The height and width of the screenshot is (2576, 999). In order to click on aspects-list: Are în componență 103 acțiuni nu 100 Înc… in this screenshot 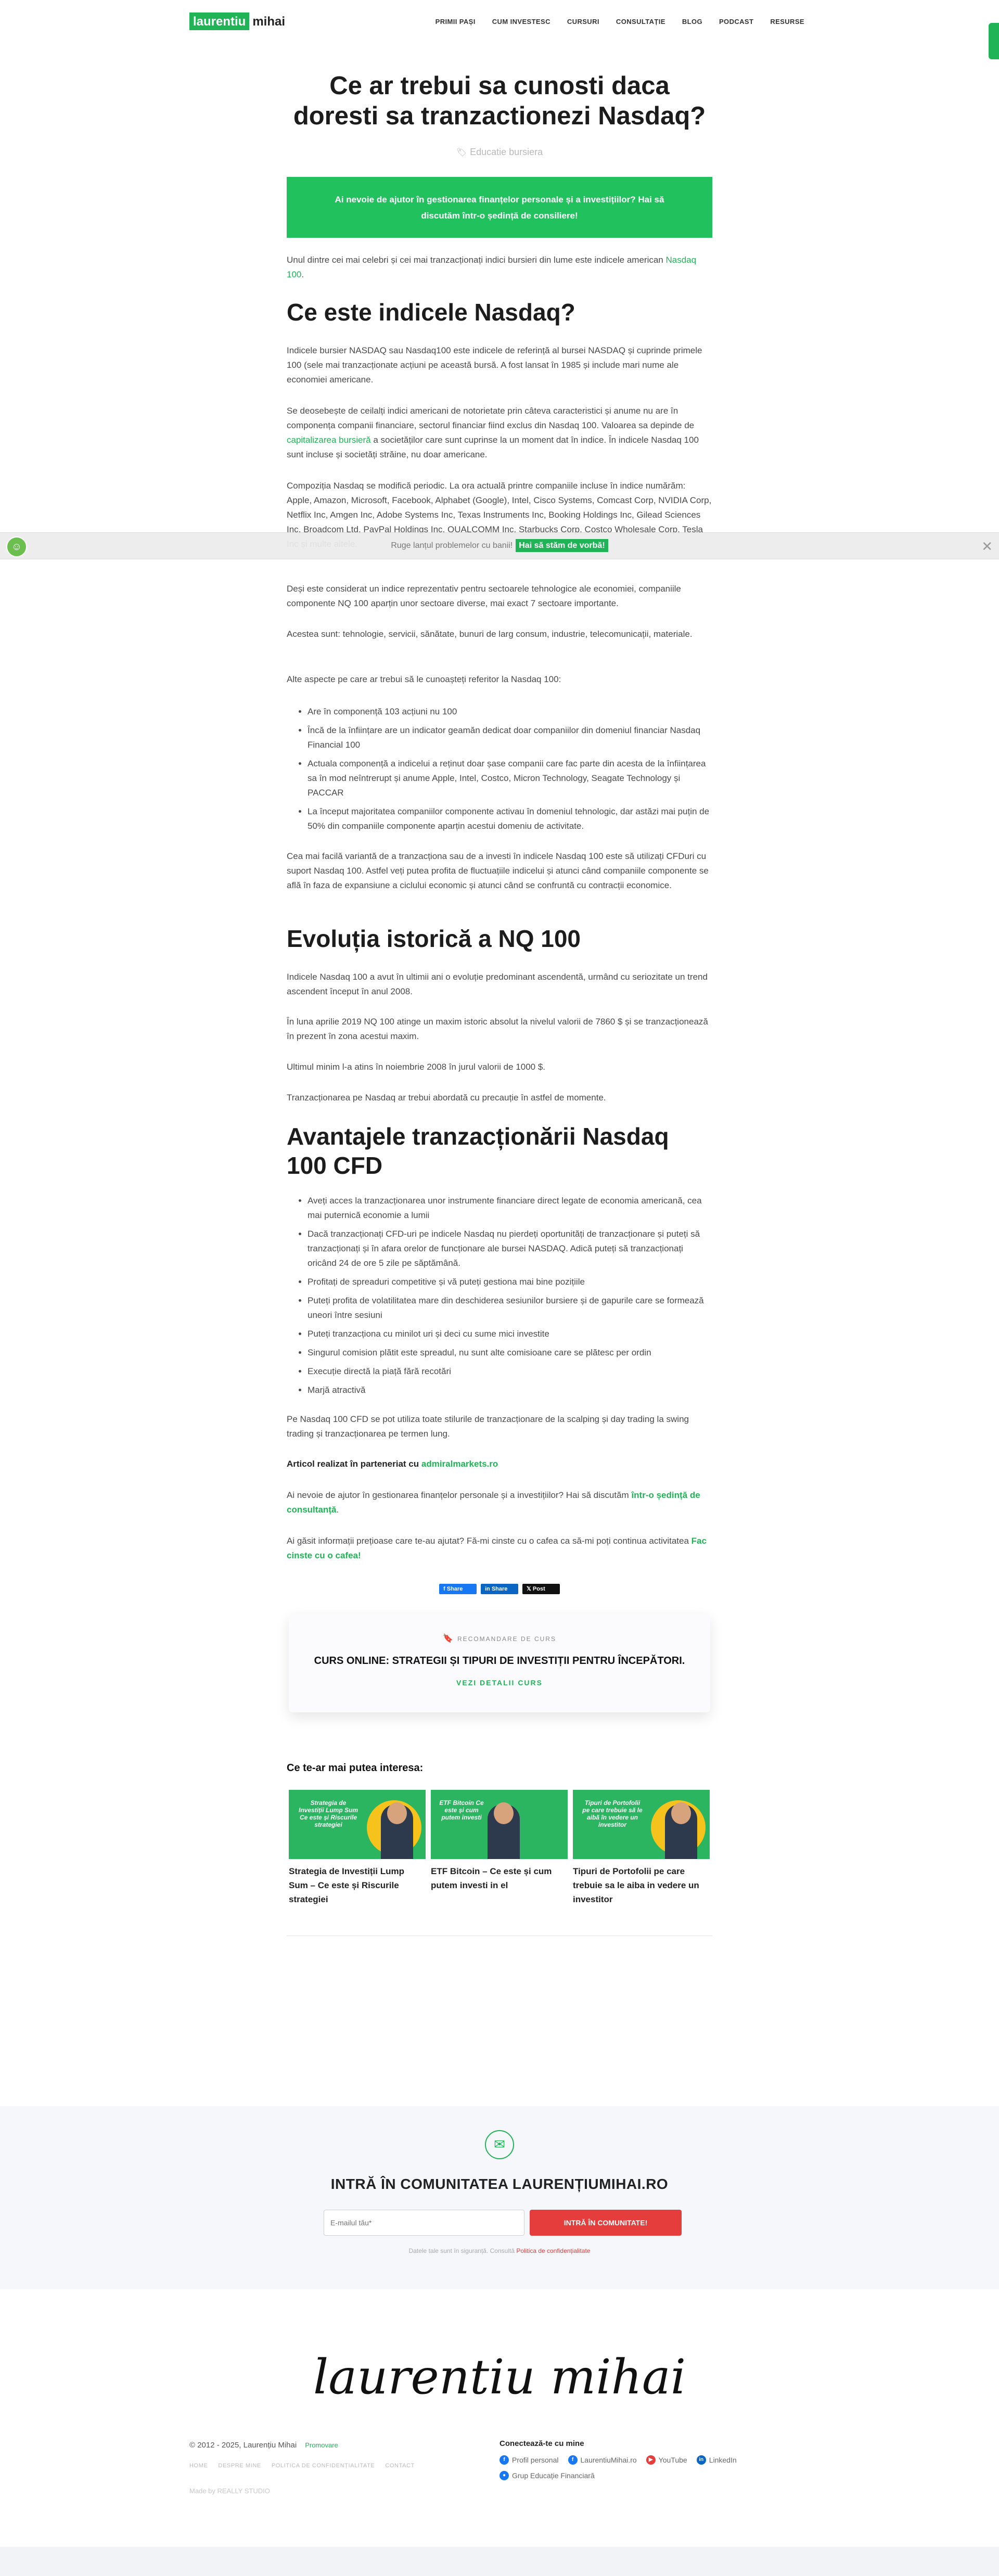, I will do `click(499, 771)`.